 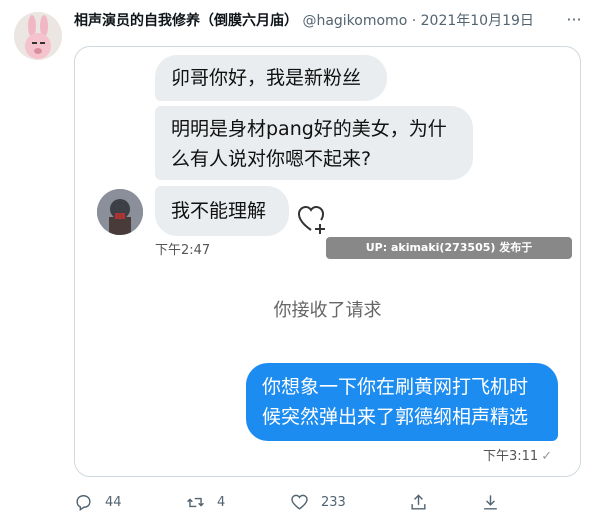 What do you see at coordinates (511, 456) in the screenshot?
I see `sent-time: 下午3:11` at bounding box center [511, 456].